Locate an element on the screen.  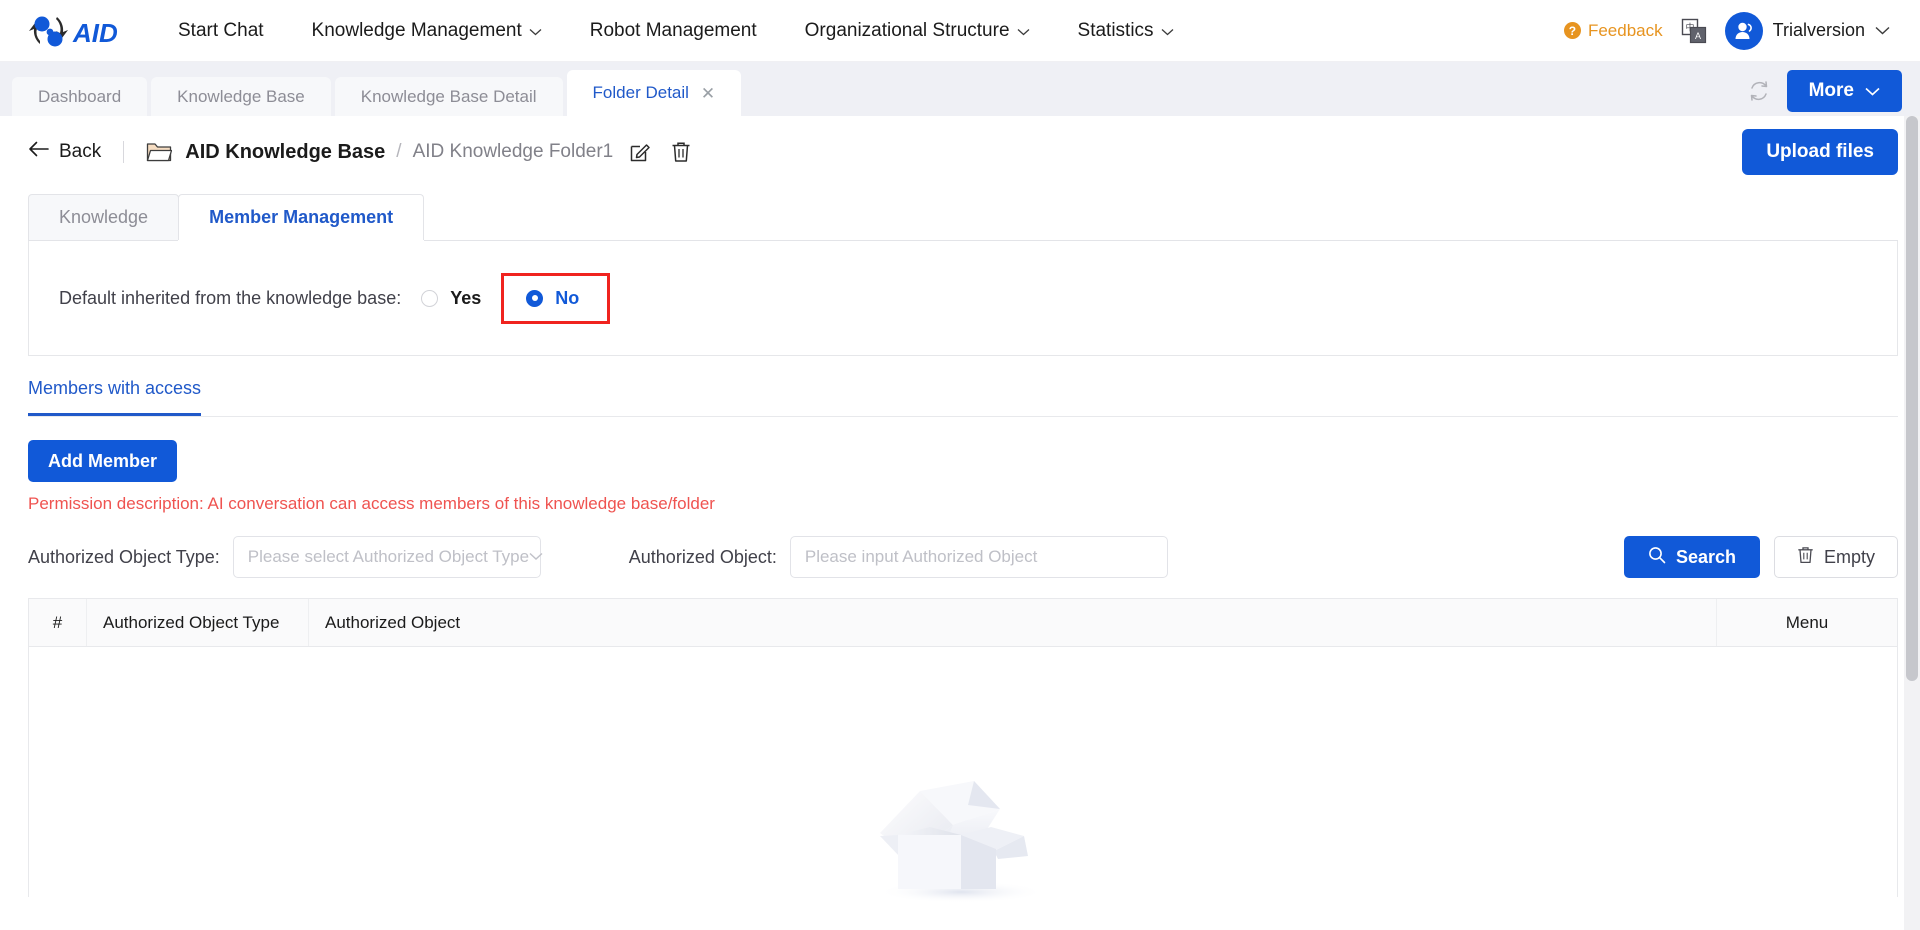
nav-item-statistics: Statistics is located at coordinates (1126, 31).